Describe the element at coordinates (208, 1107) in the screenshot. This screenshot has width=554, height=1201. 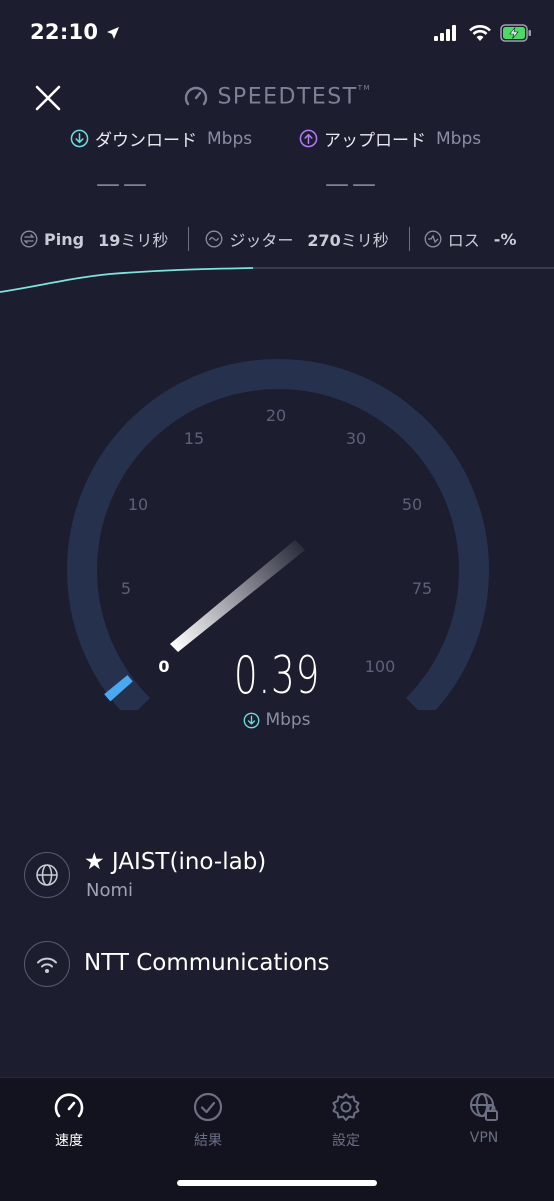
I see `checkmark-circle-icon` at that location.